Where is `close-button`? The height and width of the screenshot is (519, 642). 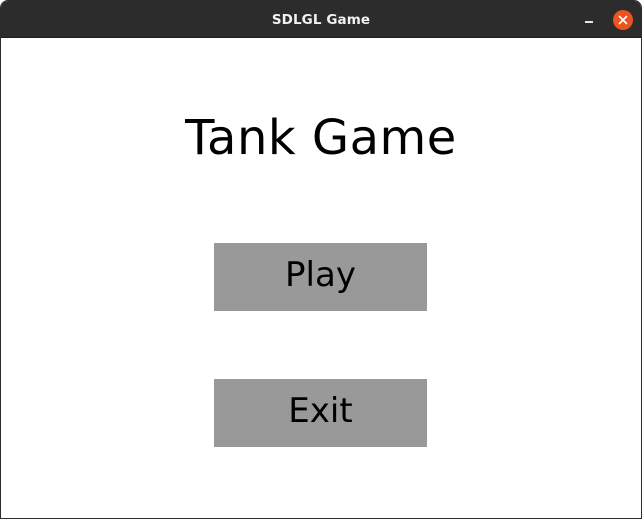 close-button is located at coordinates (623, 20).